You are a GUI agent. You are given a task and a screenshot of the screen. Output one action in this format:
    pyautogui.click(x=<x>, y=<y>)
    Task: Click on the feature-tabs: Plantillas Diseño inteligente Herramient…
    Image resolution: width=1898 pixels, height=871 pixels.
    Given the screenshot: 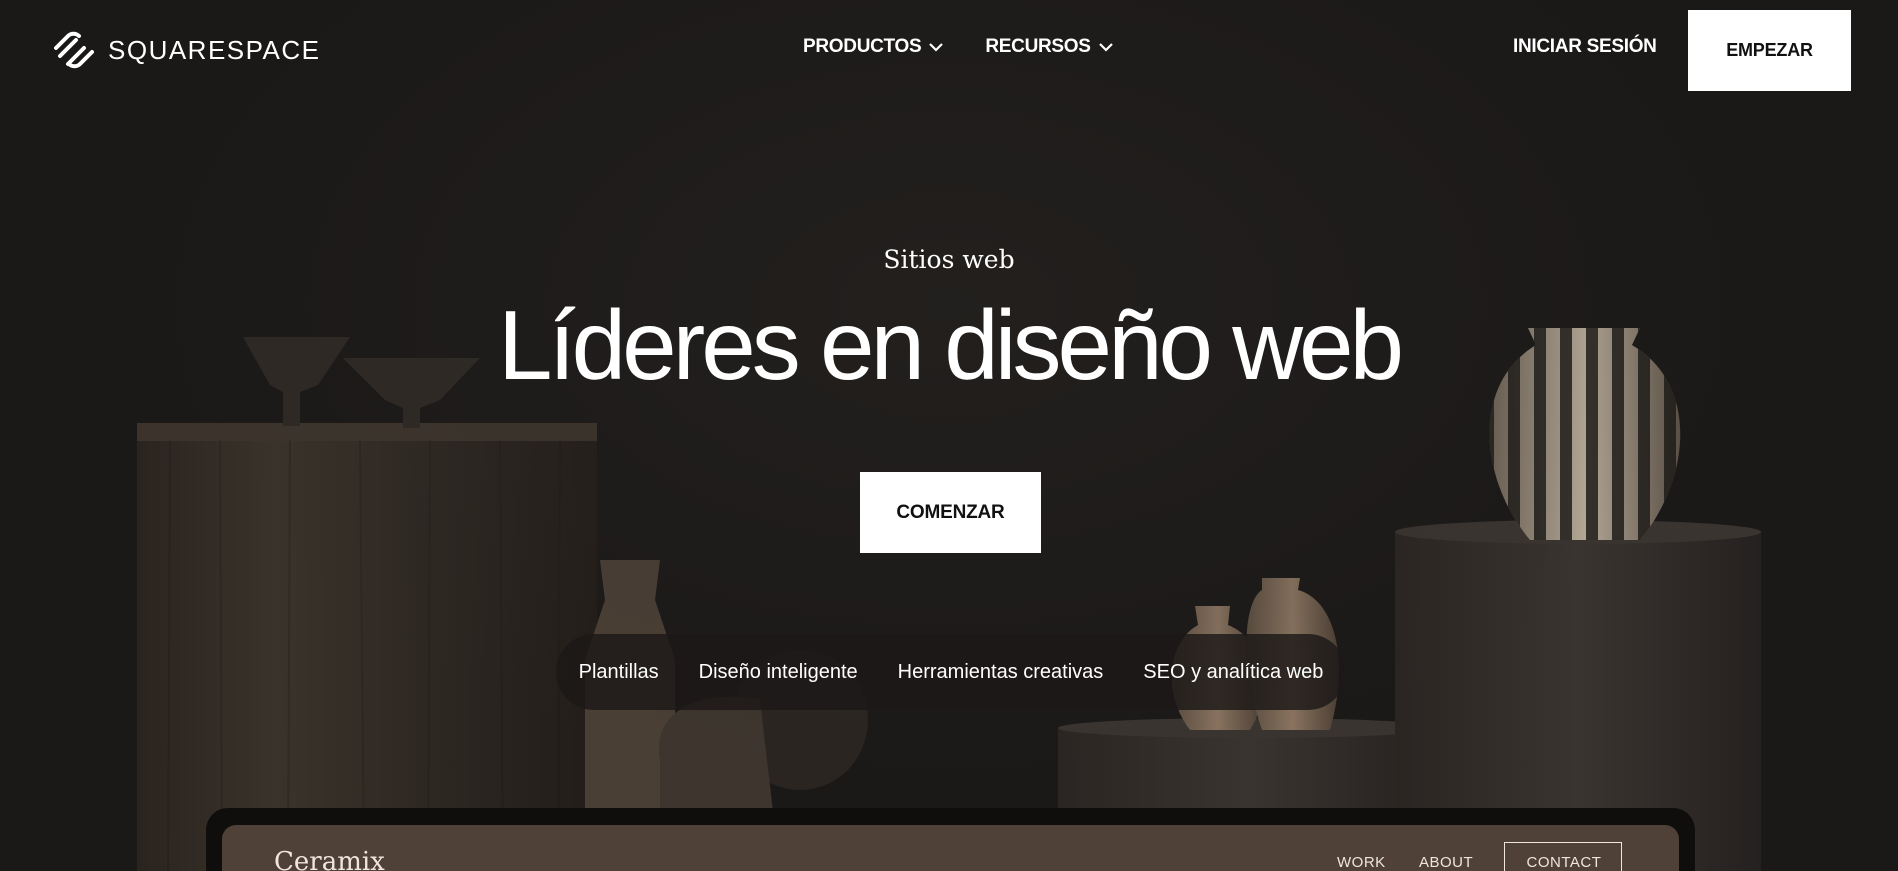 What is the action you would take?
    pyautogui.click(x=951, y=672)
    